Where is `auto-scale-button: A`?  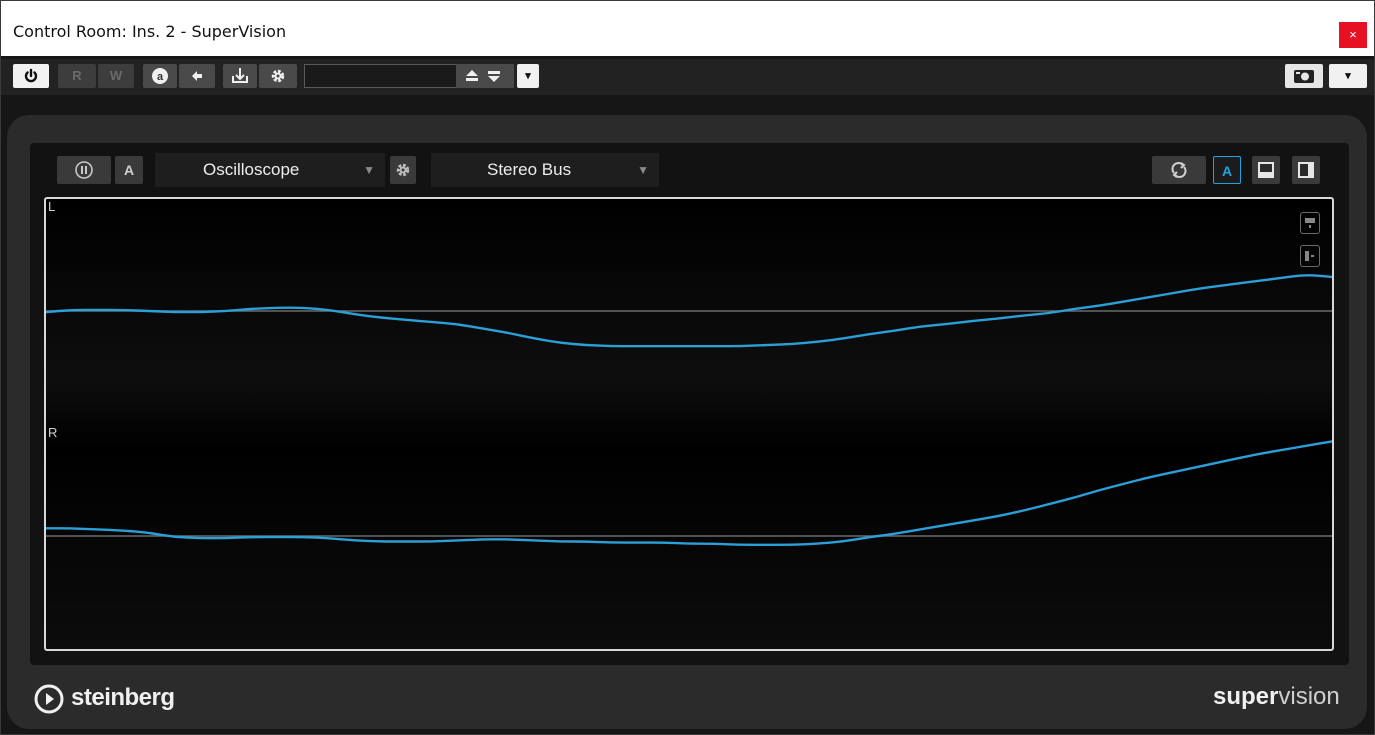
auto-scale-button: A is located at coordinates (1227, 170).